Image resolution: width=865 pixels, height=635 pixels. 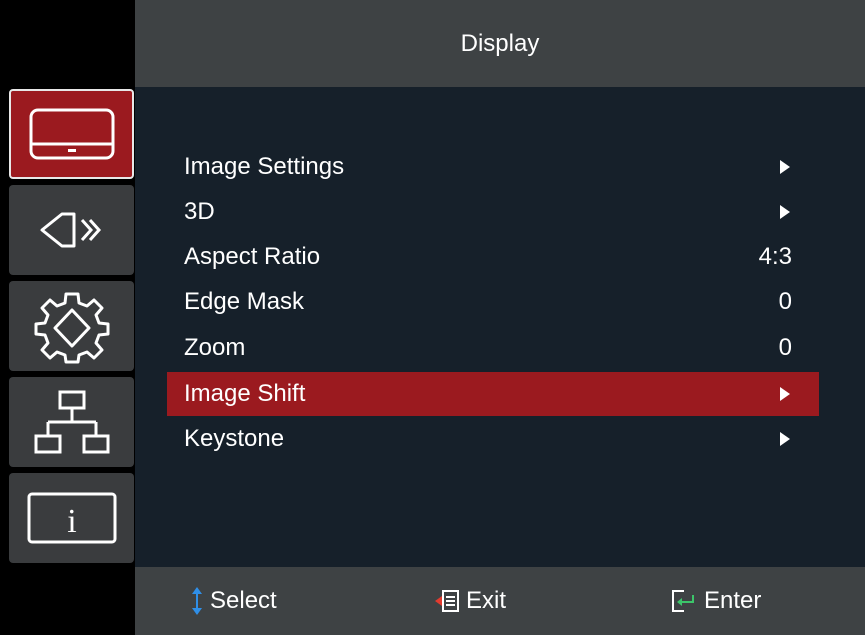 What do you see at coordinates (197, 601) in the screenshot?
I see `up-down-arrow-icon` at bounding box center [197, 601].